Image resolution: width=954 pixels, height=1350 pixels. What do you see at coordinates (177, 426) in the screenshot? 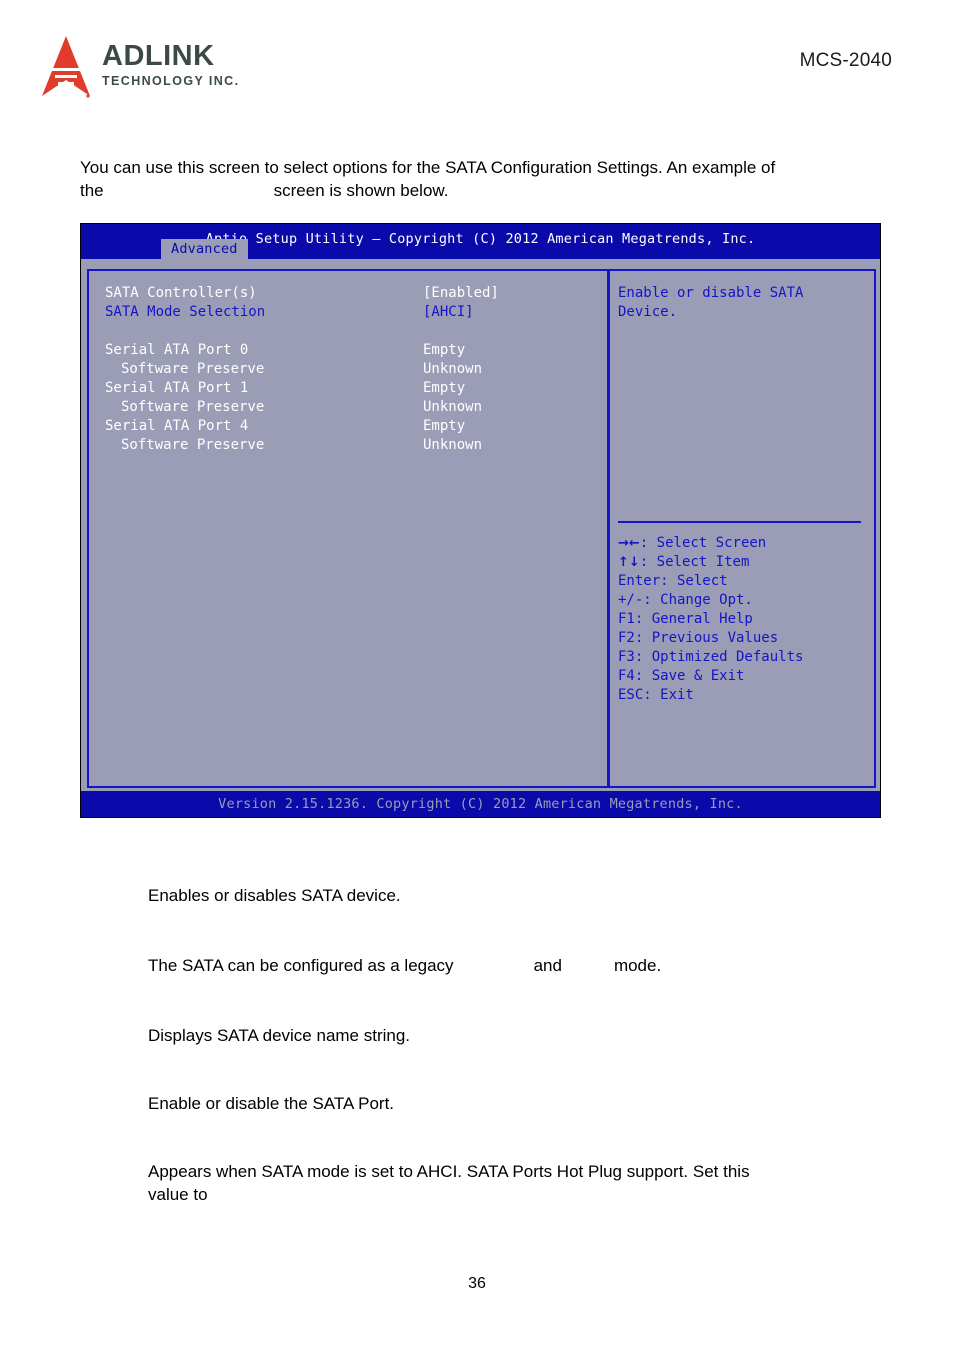
I see `bios-setting-label: Serial ATA Port 4` at bounding box center [177, 426].